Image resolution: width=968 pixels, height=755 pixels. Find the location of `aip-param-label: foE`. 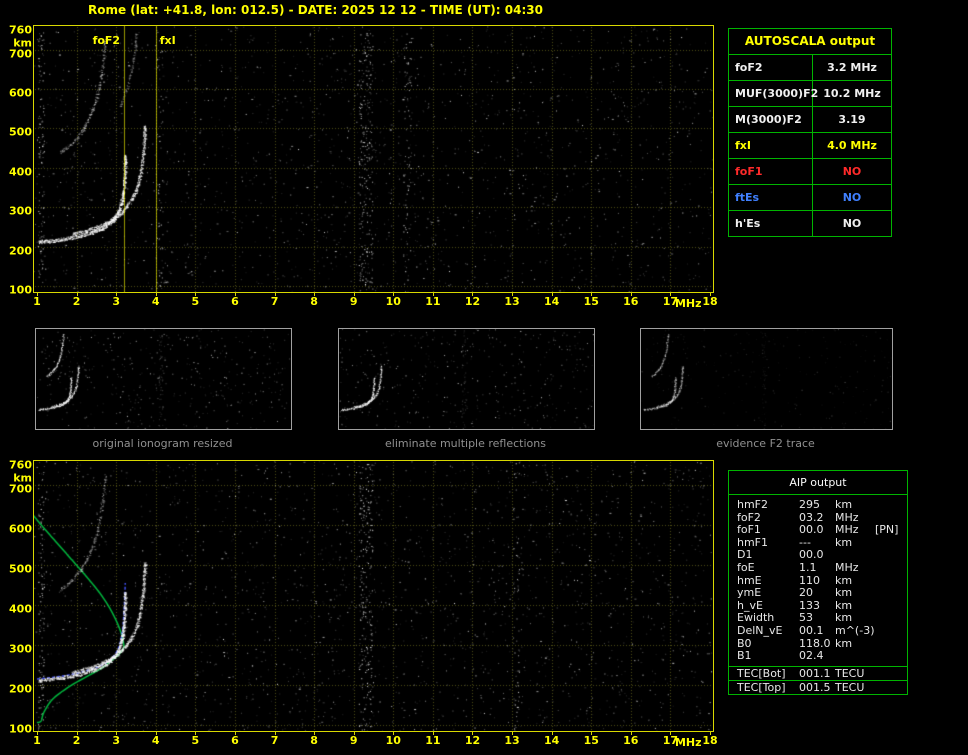

aip-param-label: foE is located at coordinates (746, 567).